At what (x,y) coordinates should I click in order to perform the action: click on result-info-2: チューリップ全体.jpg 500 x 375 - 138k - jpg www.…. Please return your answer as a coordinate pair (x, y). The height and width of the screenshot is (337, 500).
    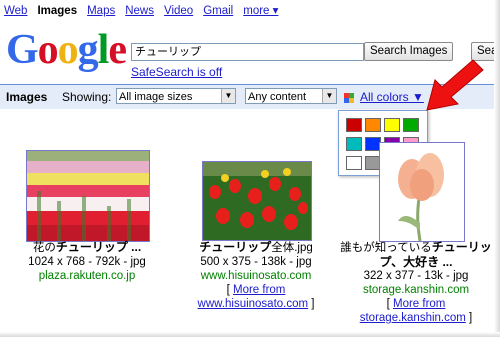
    Looking at the image, I should click on (256, 275).